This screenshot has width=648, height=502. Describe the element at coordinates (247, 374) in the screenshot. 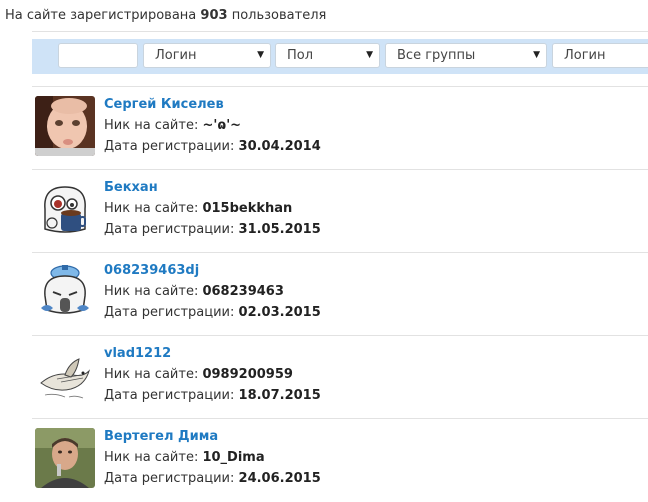

I see `nick-value: 0989200959` at that location.